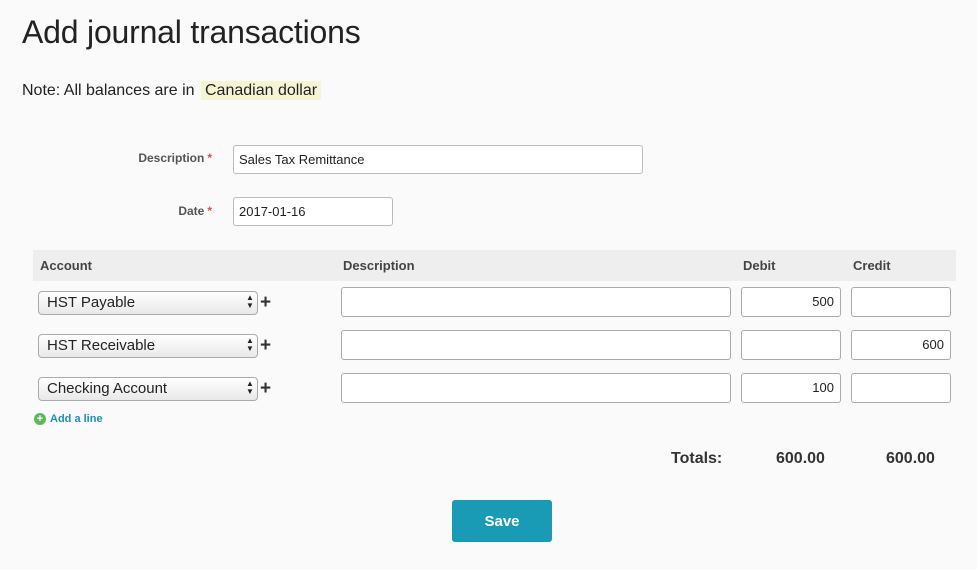  What do you see at coordinates (191, 32) in the screenshot?
I see `page-title: Add journal transactions` at bounding box center [191, 32].